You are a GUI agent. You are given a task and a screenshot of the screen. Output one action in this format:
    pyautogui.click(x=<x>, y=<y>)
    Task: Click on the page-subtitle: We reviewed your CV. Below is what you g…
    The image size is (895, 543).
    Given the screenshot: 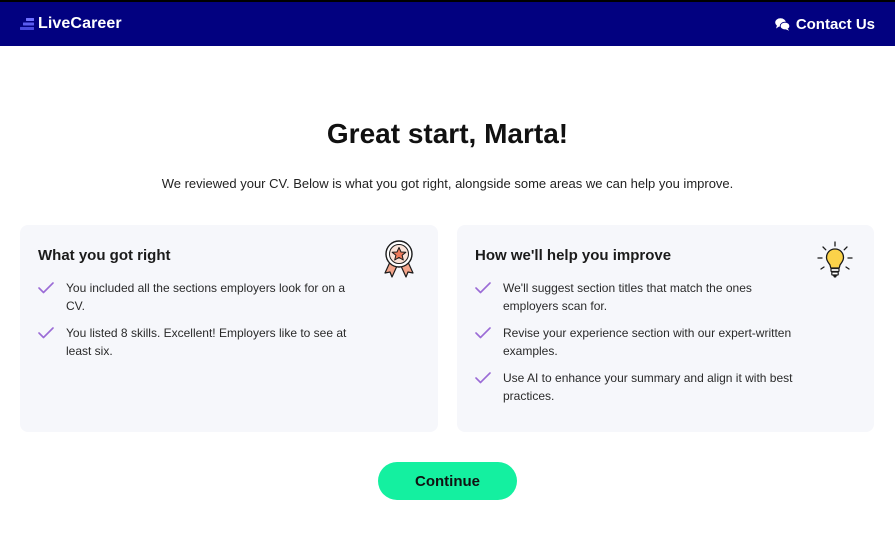 What is the action you would take?
    pyautogui.click(x=447, y=183)
    